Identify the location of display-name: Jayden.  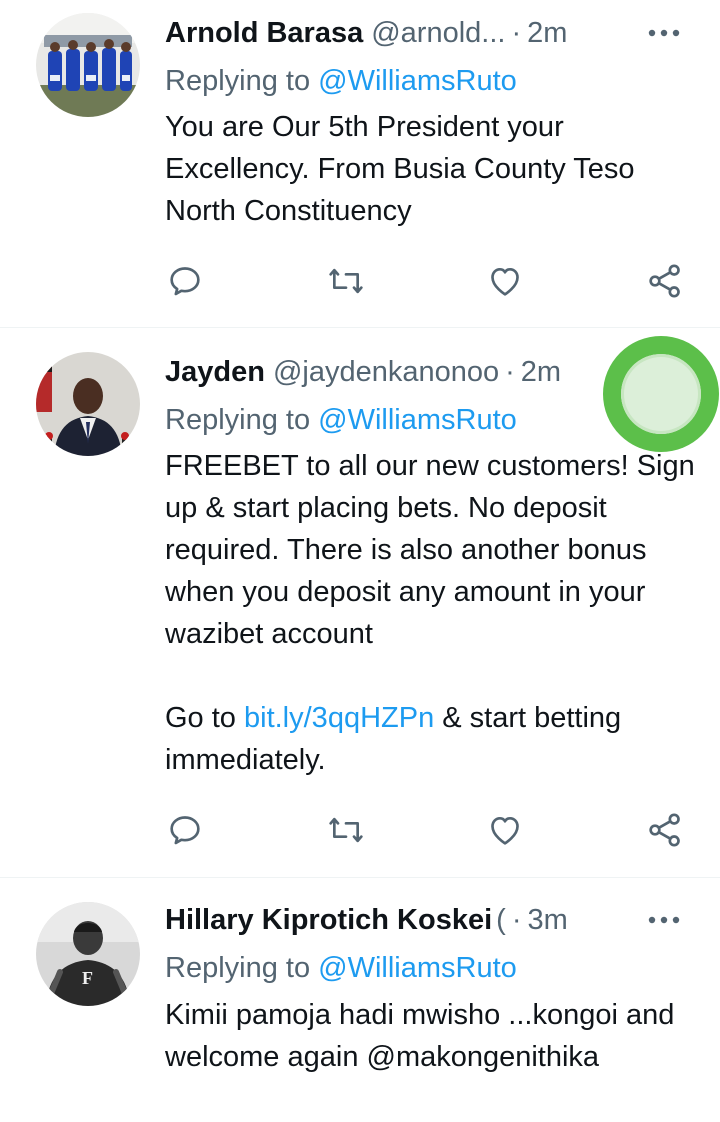
(215, 372).